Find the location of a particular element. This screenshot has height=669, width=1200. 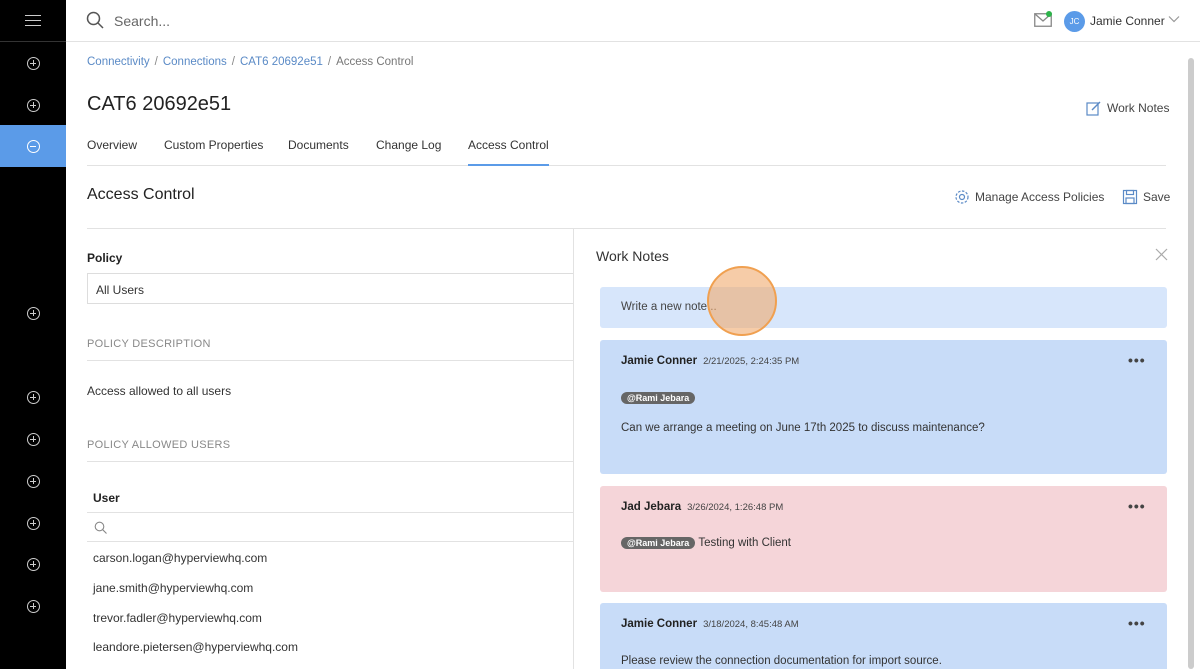

search-input is located at coordinates (314, 21).